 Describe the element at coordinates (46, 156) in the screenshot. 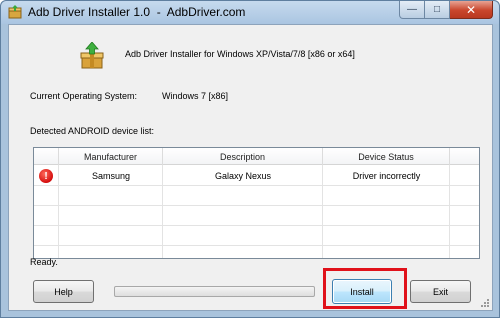

I see `column-header-icon` at that location.